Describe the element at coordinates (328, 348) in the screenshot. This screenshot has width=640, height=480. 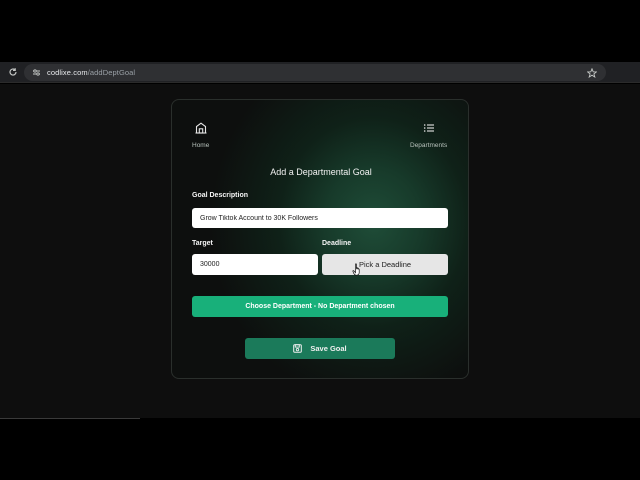
I see `save-goal-label: Save Goal` at that location.